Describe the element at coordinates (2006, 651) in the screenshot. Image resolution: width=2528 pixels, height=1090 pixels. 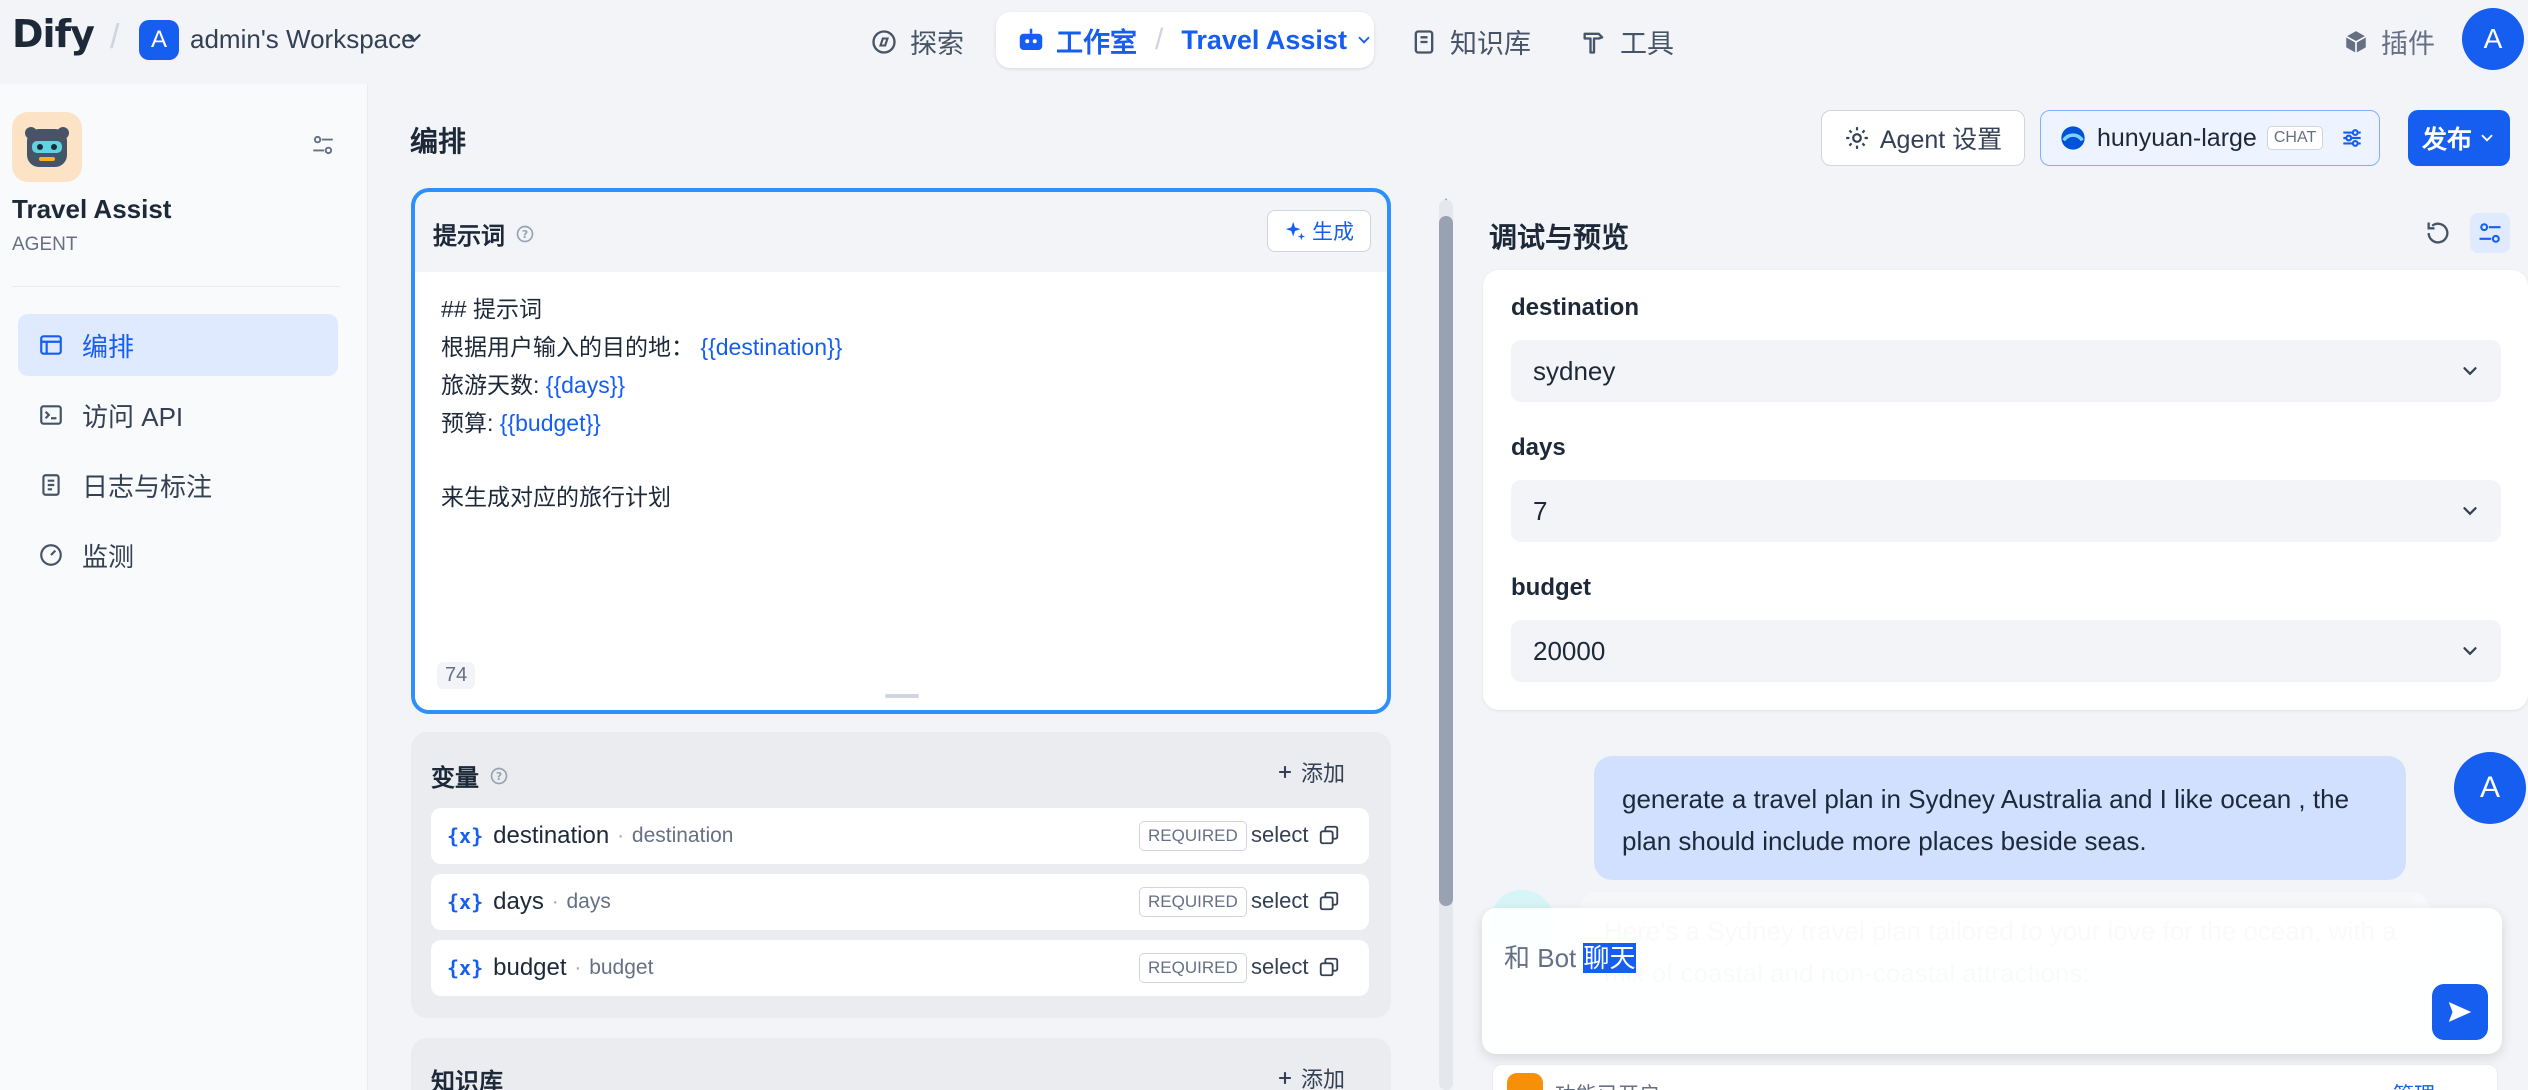
I see `budget-select: 20000` at that location.